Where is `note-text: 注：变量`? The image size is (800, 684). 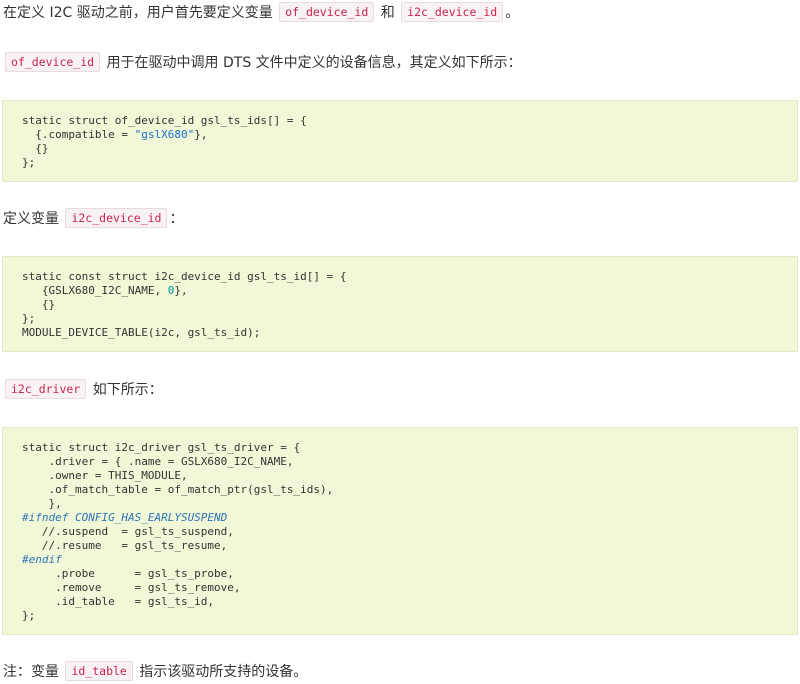
note-text: 注：变量 is located at coordinates (31, 672).